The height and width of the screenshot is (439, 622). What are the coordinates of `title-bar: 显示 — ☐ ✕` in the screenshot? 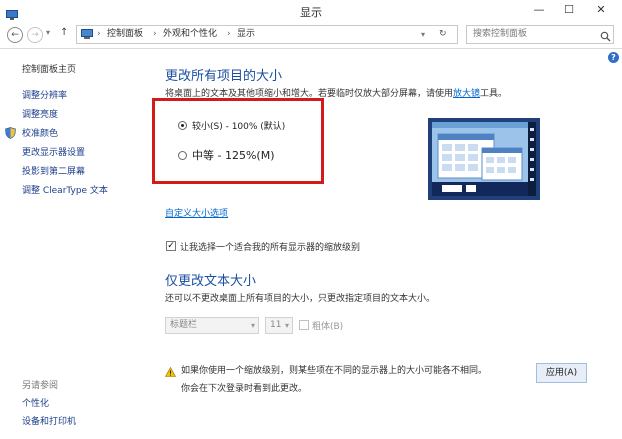 It's located at (311, 11).